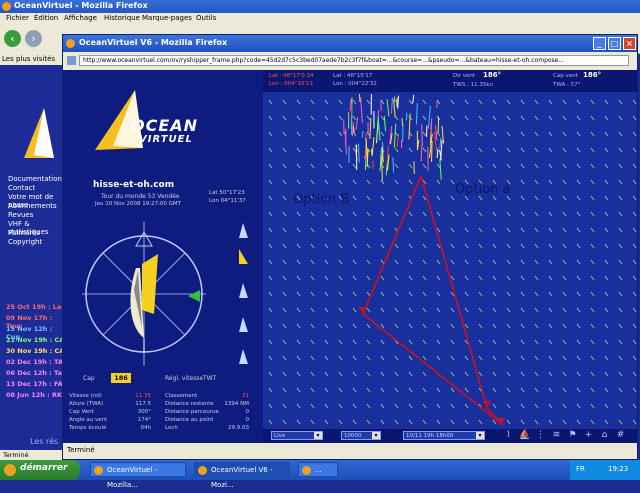 The width and height of the screenshot is (640, 493). Describe the element at coordinates (98, 470) in the screenshot. I see `firefox-icon` at that location.